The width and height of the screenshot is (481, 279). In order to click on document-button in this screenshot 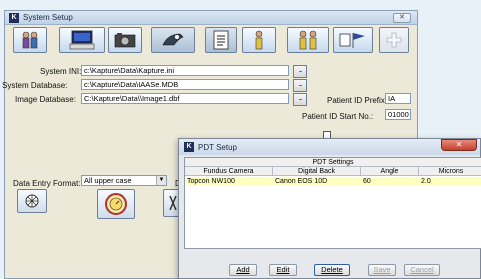, I will do `click(221, 40)`.